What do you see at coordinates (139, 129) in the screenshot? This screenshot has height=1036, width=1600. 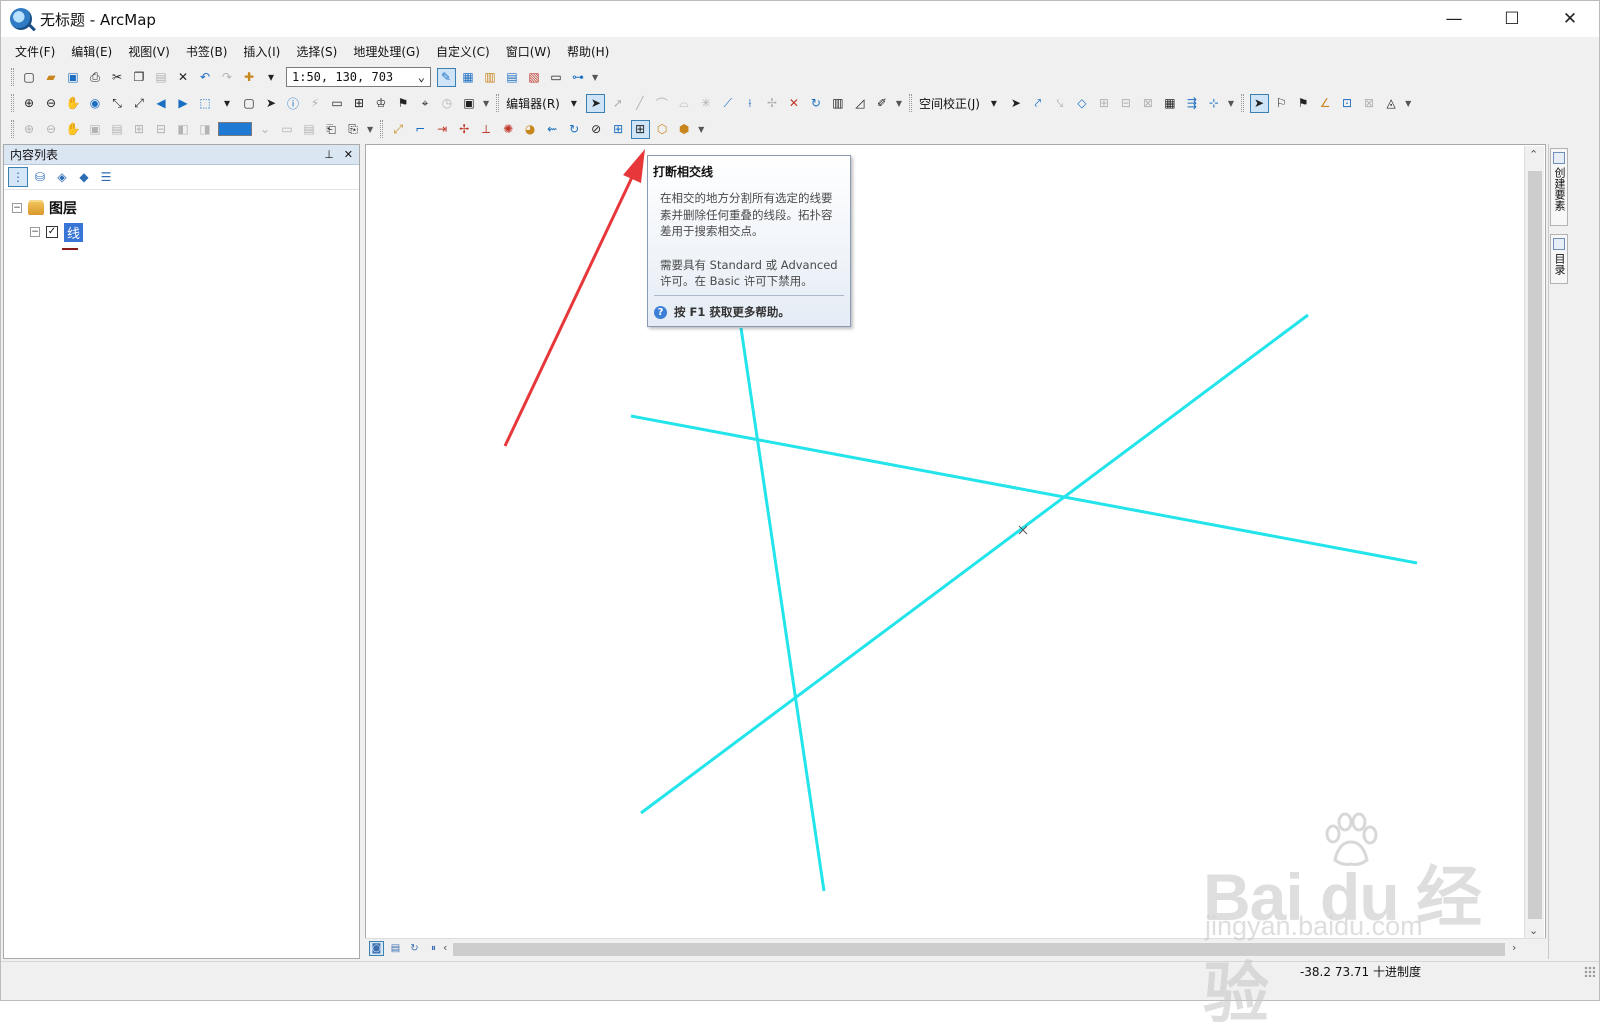 I see `fixed-zoom-in-layout-icon: ⊞` at bounding box center [139, 129].